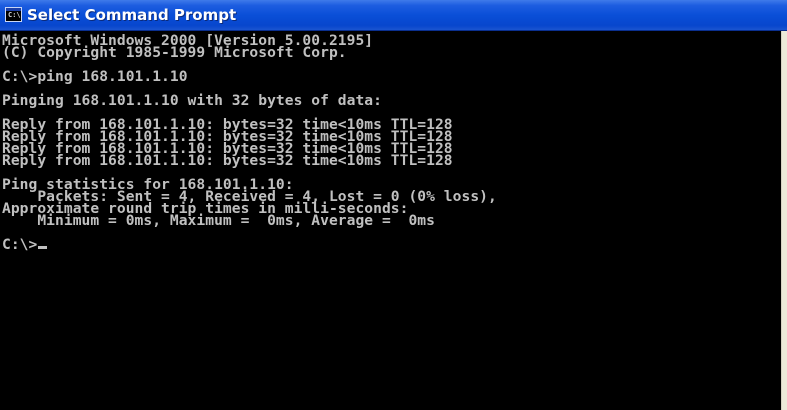 The image size is (787, 410). What do you see at coordinates (95, 76) in the screenshot?
I see `console-line-text: C:\>ping 168.101.1.10` at bounding box center [95, 76].